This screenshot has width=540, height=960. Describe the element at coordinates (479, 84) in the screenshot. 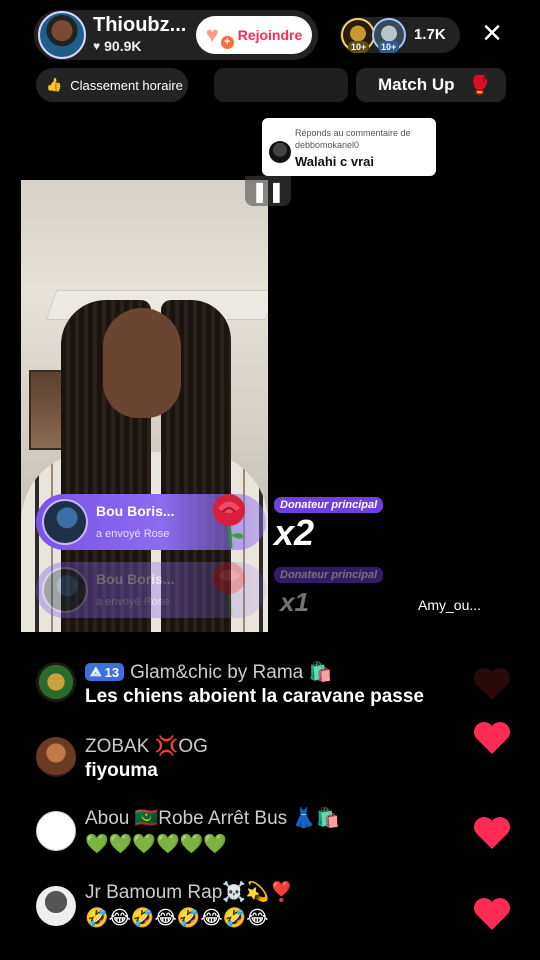

I see `boxing-gloves-icon: 🥊` at that location.